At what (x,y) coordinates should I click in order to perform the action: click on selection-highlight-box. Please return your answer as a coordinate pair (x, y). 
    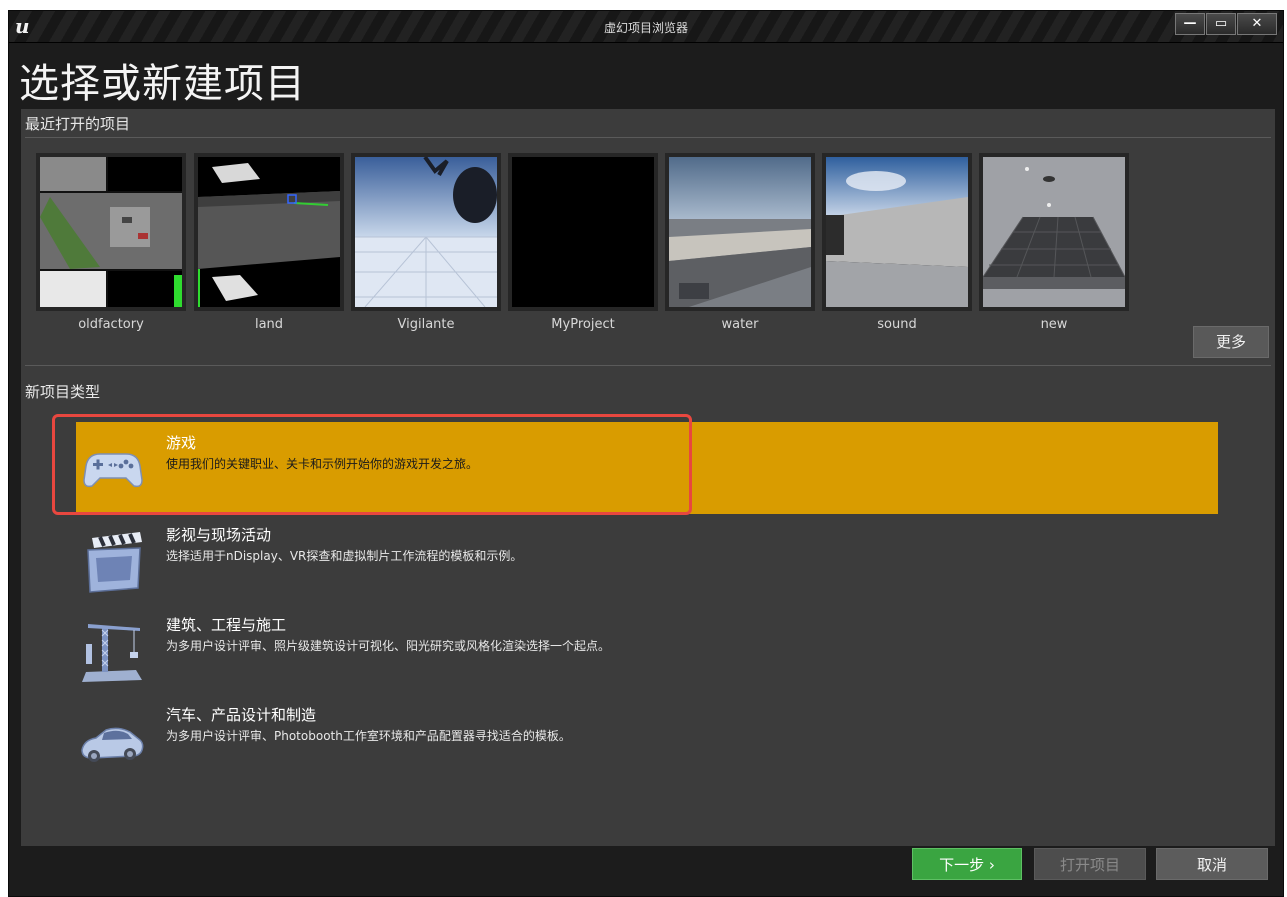
    Looking at the image, I should click on (372, 464).